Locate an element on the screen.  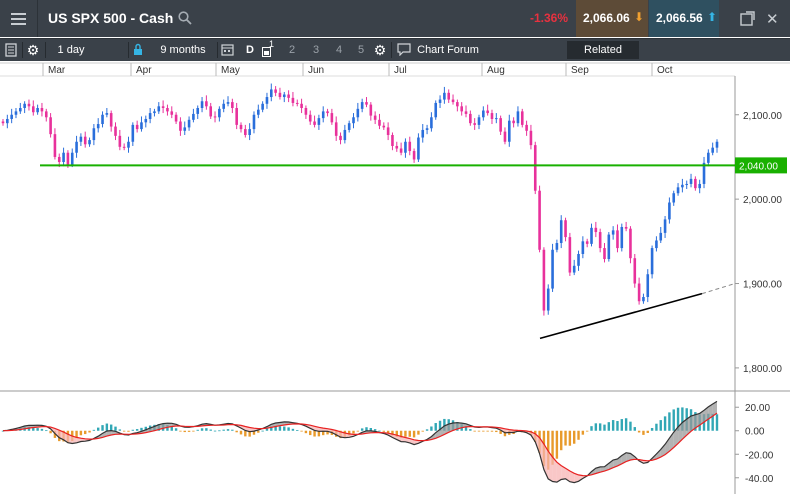
settings-icon: ⚙ is located at coordinates (33, 50).